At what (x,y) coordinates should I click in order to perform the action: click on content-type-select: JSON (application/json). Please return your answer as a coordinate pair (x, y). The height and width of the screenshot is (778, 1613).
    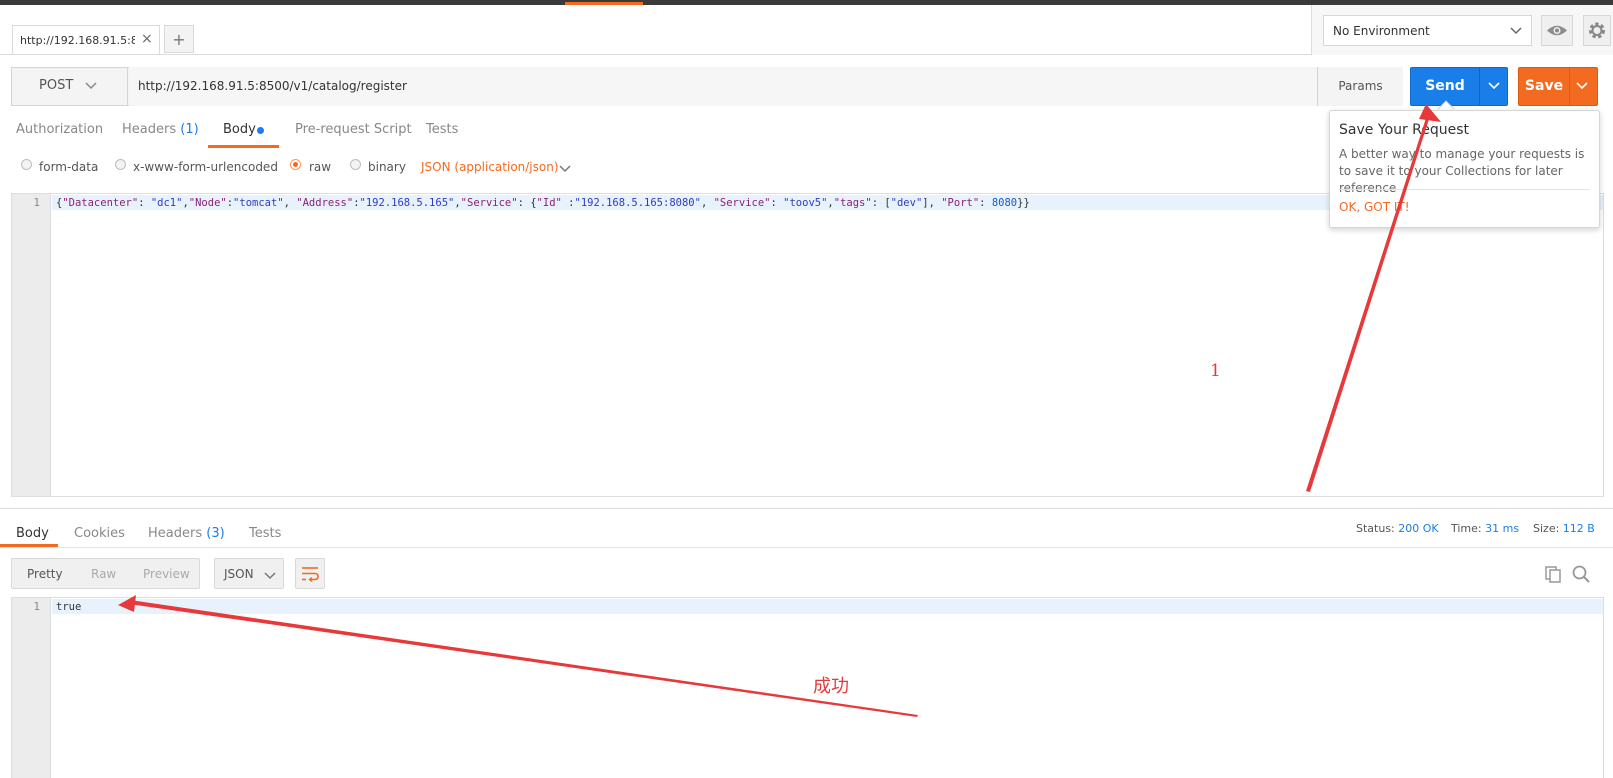
    Looking at the image, I should click on (490, 167).